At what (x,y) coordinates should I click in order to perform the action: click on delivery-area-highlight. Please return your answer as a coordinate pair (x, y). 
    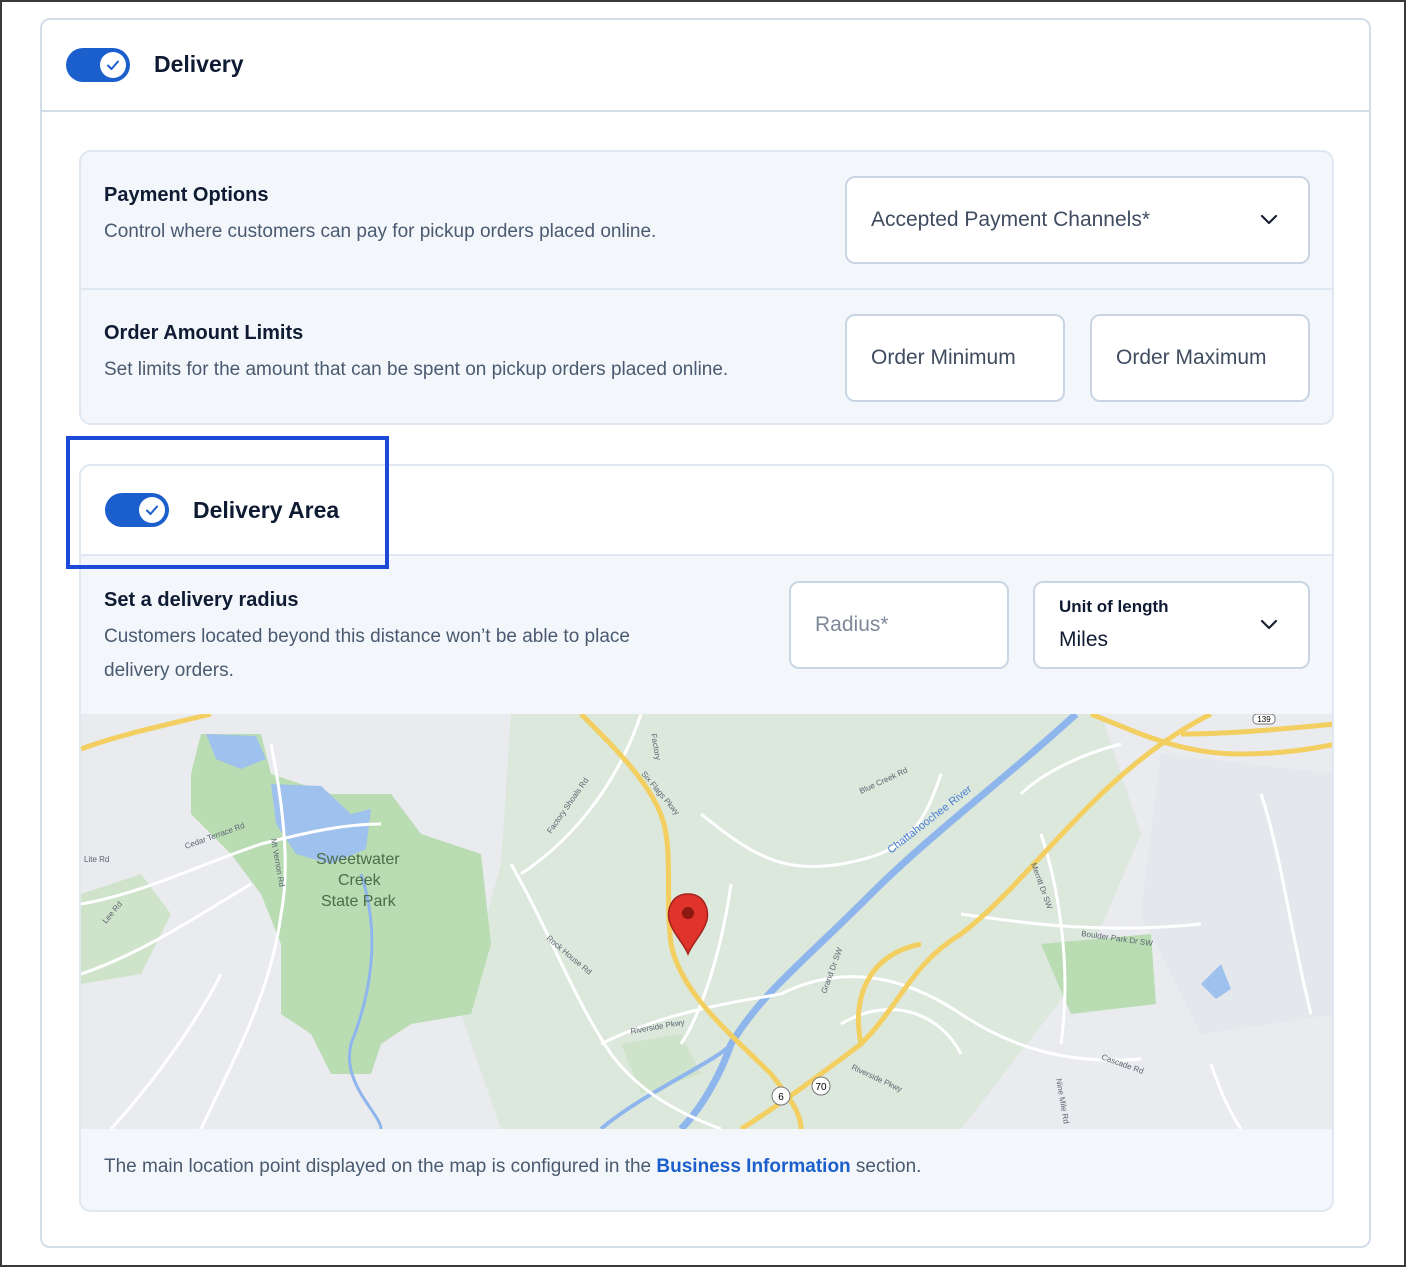
    Looking at the image, I should click on (227, 502).